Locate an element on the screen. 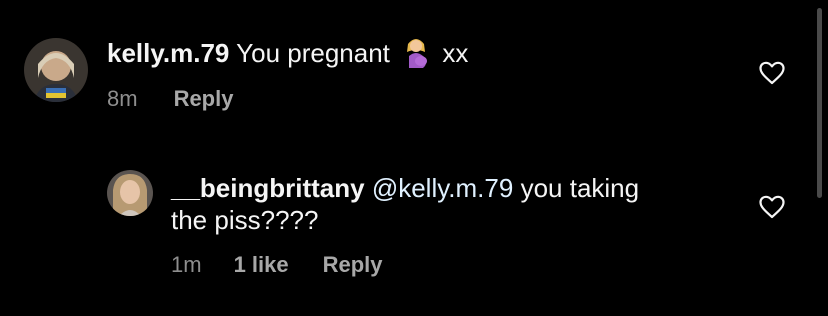 Image resolution: width=828 pixels, height=316 pixels. comment-body: kelly.m.79 You pregnant xx is located at coordinates (287, 52).